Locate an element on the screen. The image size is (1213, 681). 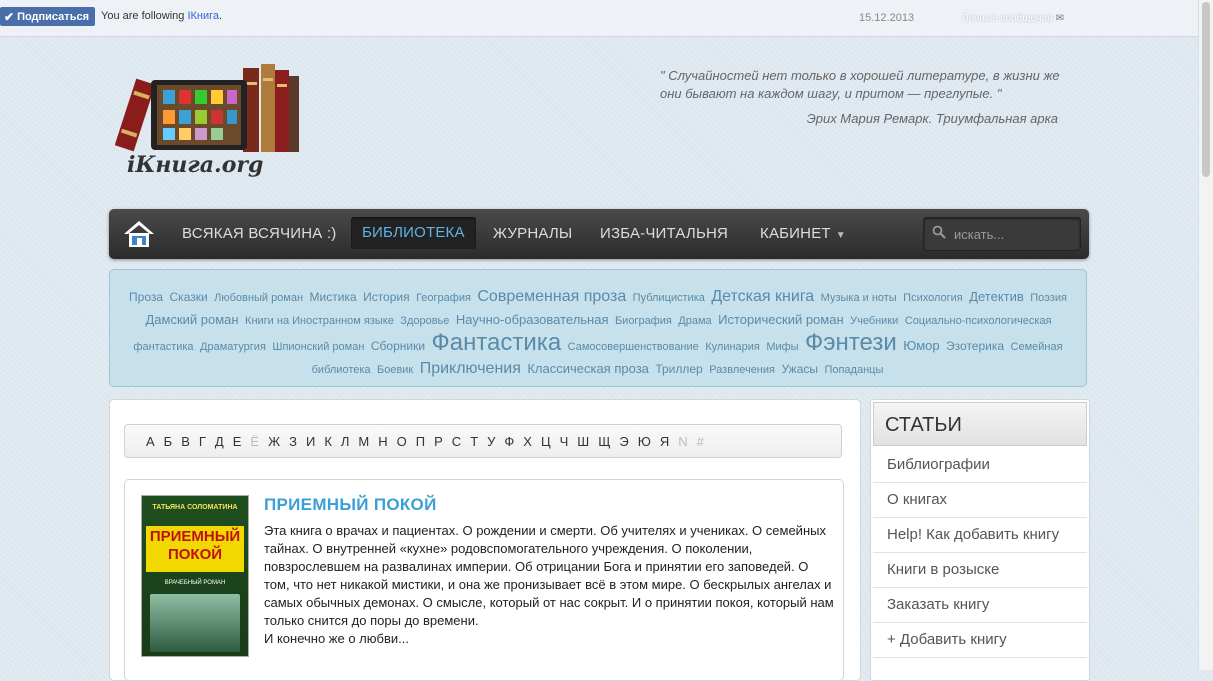
blog-name-link: IКнига is located at coordinates (203, 16).